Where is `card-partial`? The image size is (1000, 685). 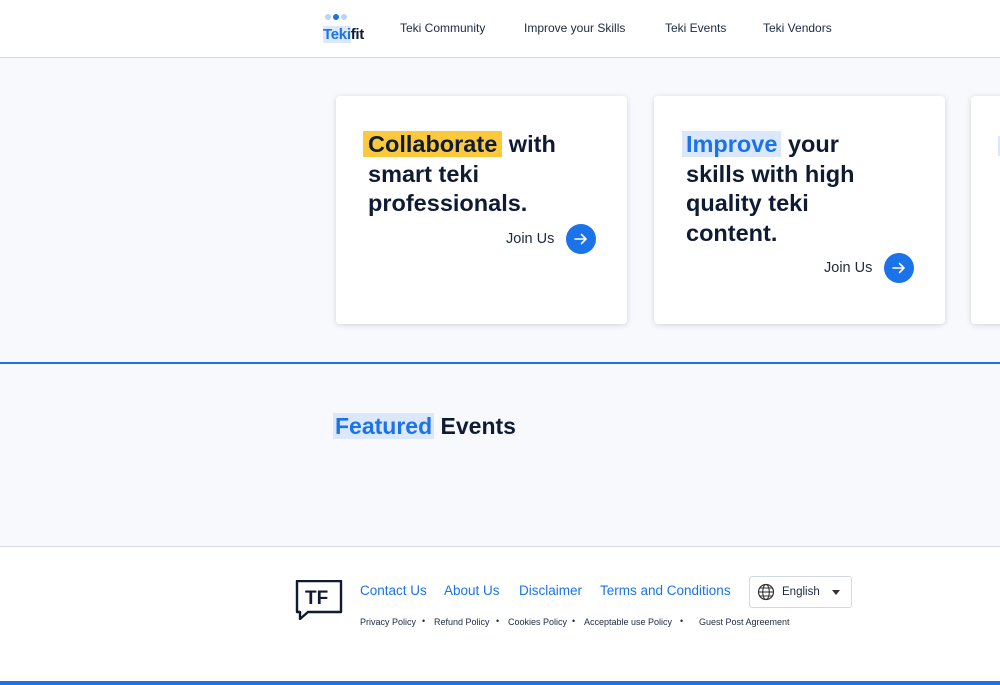 card-partial is located at coordinates (985, 210).